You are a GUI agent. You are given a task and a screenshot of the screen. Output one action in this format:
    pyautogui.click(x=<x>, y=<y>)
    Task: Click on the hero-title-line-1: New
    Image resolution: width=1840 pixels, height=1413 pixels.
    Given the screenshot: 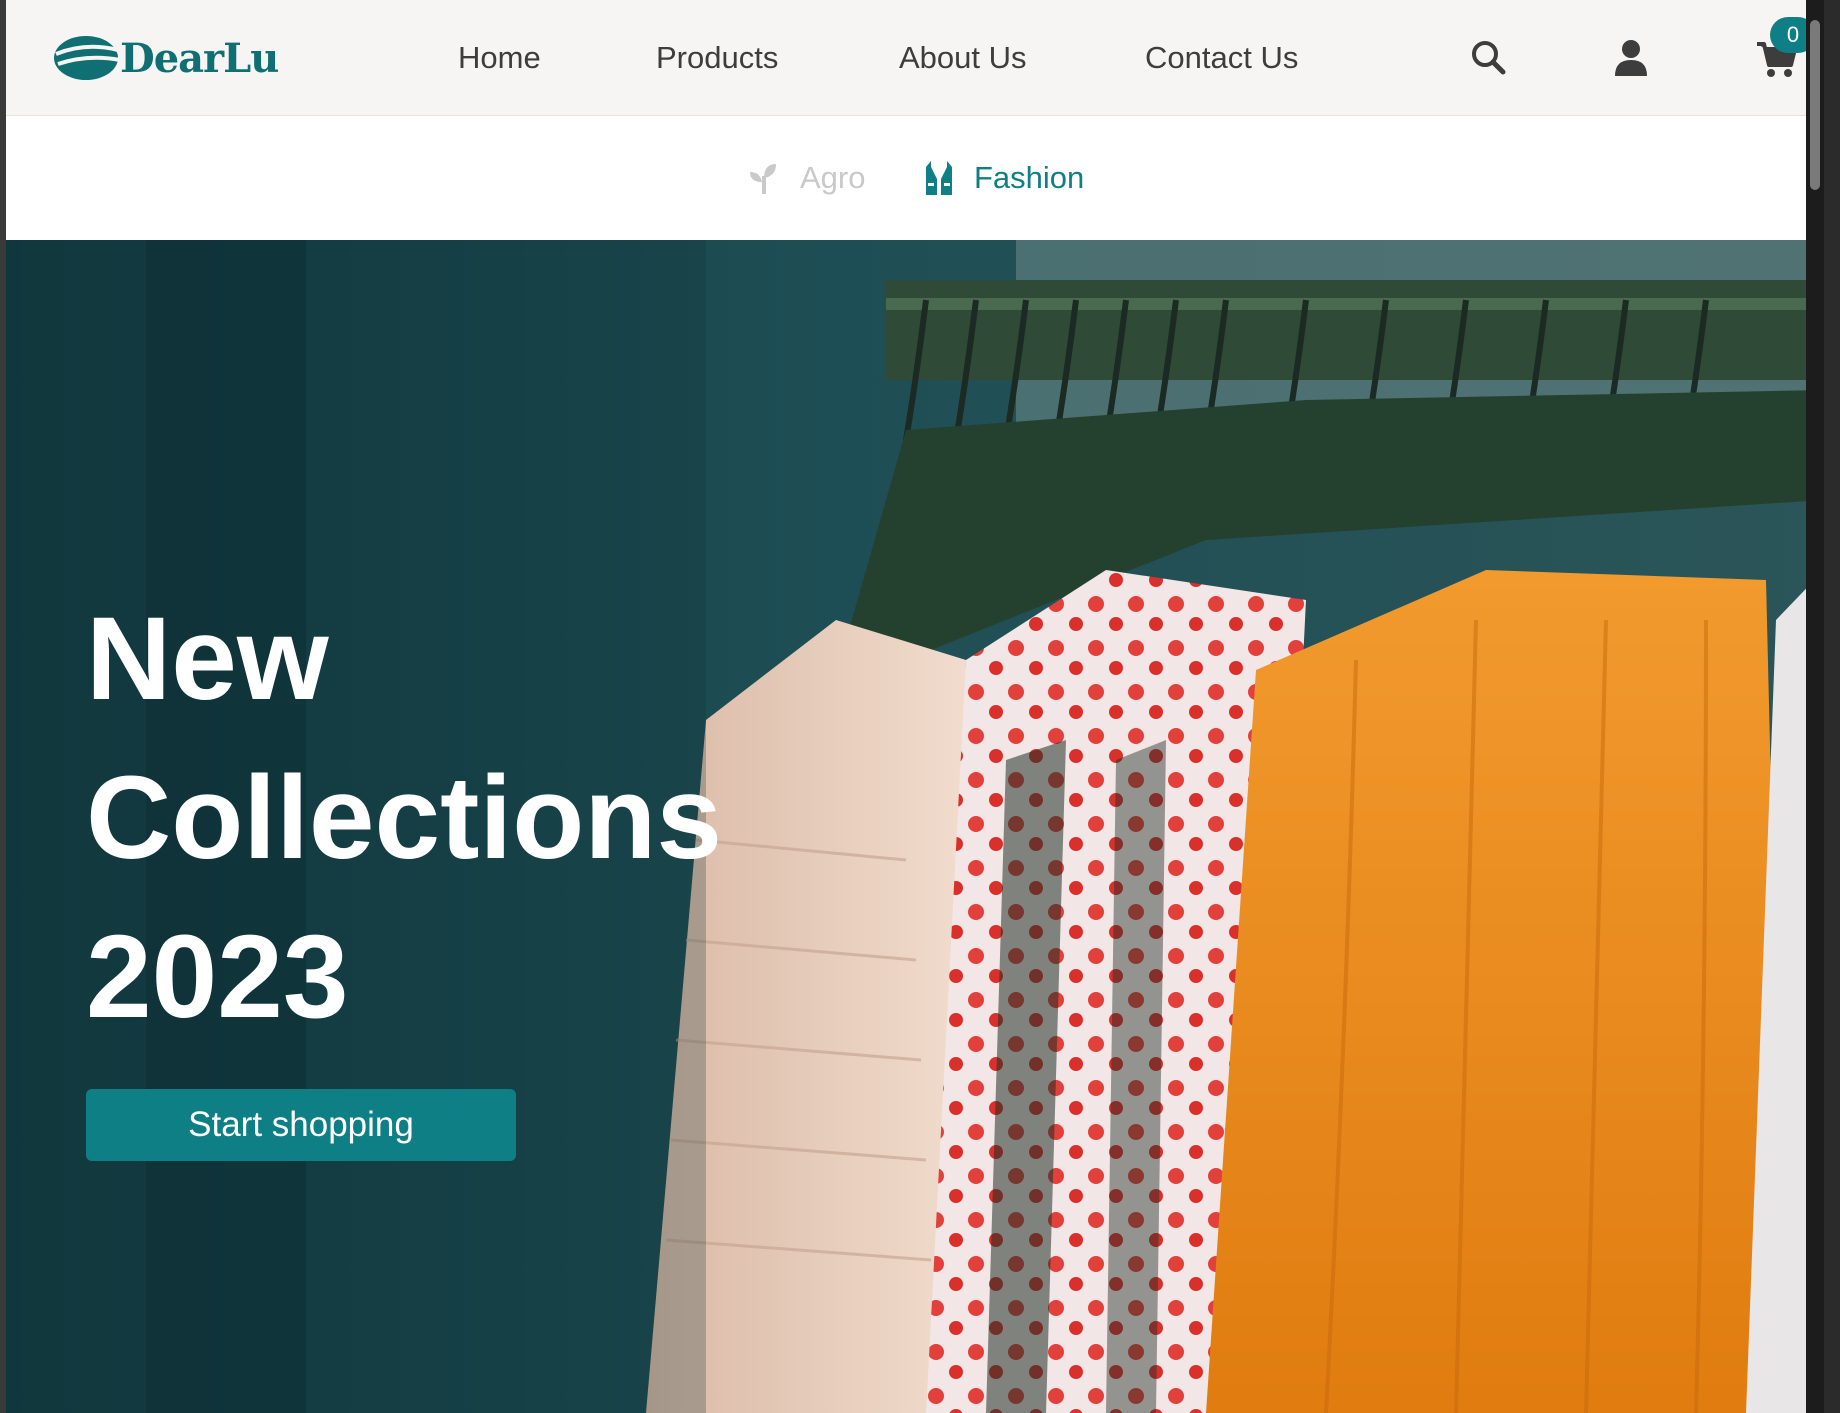 What is the action you would take?
    pyautogui.click(x=207, y=659)
    